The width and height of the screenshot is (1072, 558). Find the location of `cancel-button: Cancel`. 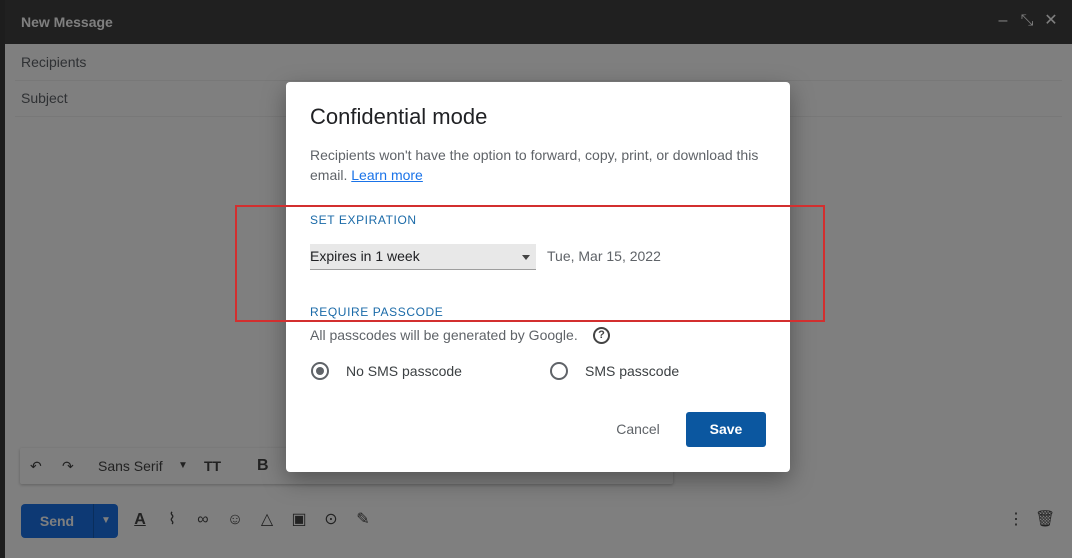

cancel-button: Cancel is located at coordinates (638, 429).